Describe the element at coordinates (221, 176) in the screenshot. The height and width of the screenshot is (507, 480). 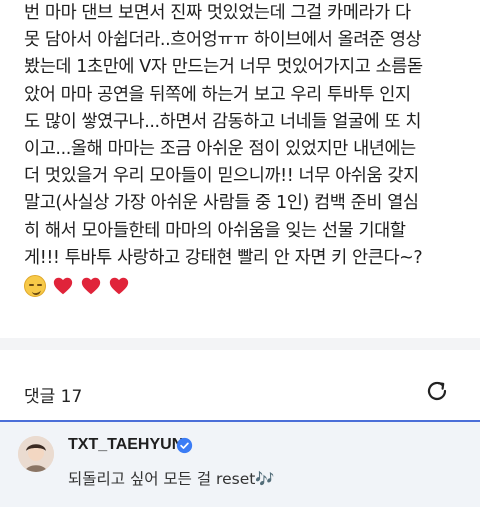
I see `post-line: 더 멋있을거 우리 모아들이 믿으니까!! 너무 아쉬움 갖지` at that location.